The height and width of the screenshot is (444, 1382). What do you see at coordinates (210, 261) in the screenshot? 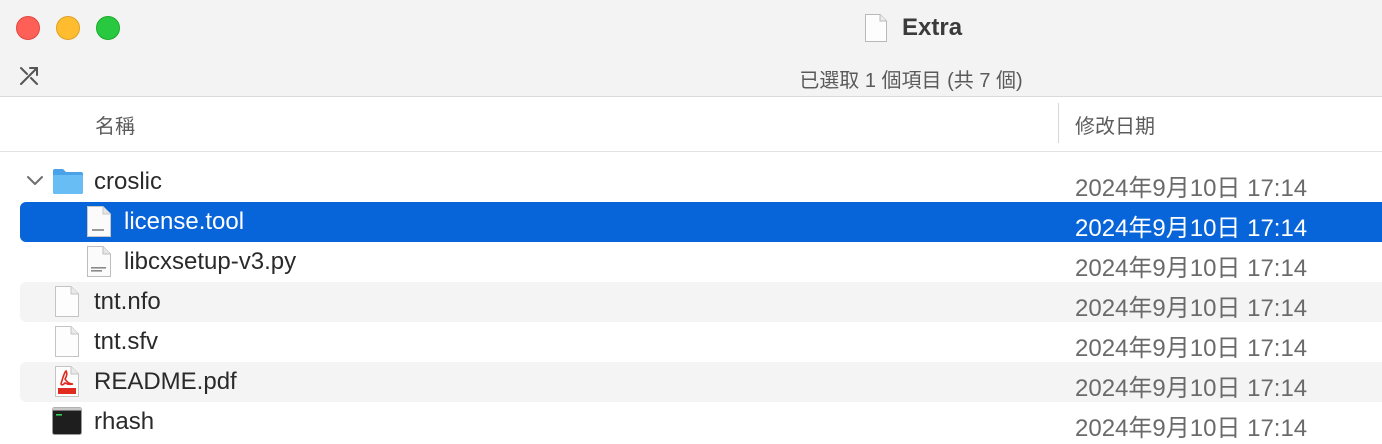
I see `file-name: libcxsetup-v3.py` at bounding box center [210, 261].